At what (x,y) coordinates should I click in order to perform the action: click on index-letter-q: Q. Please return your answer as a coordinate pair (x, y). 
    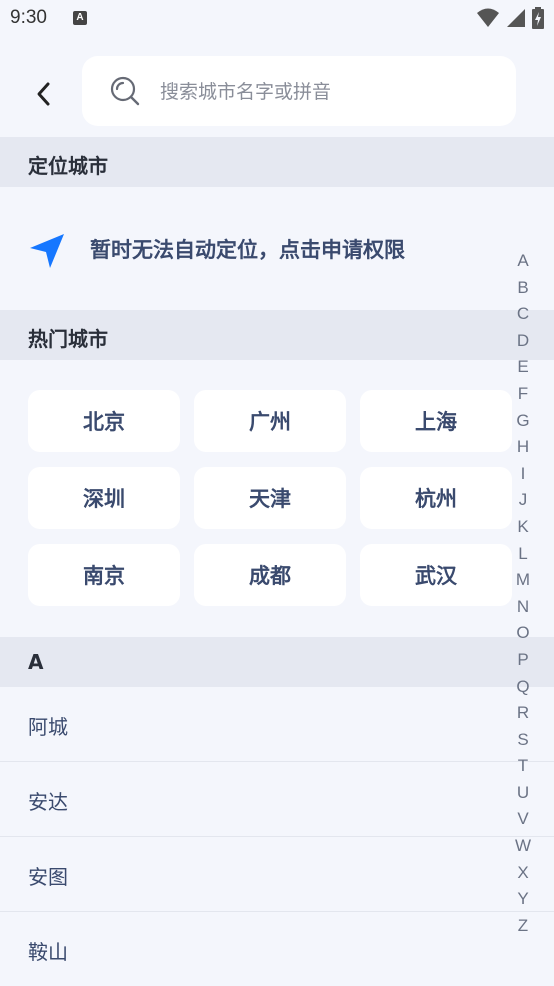
    Looking at the image, I should click on (523, 687).